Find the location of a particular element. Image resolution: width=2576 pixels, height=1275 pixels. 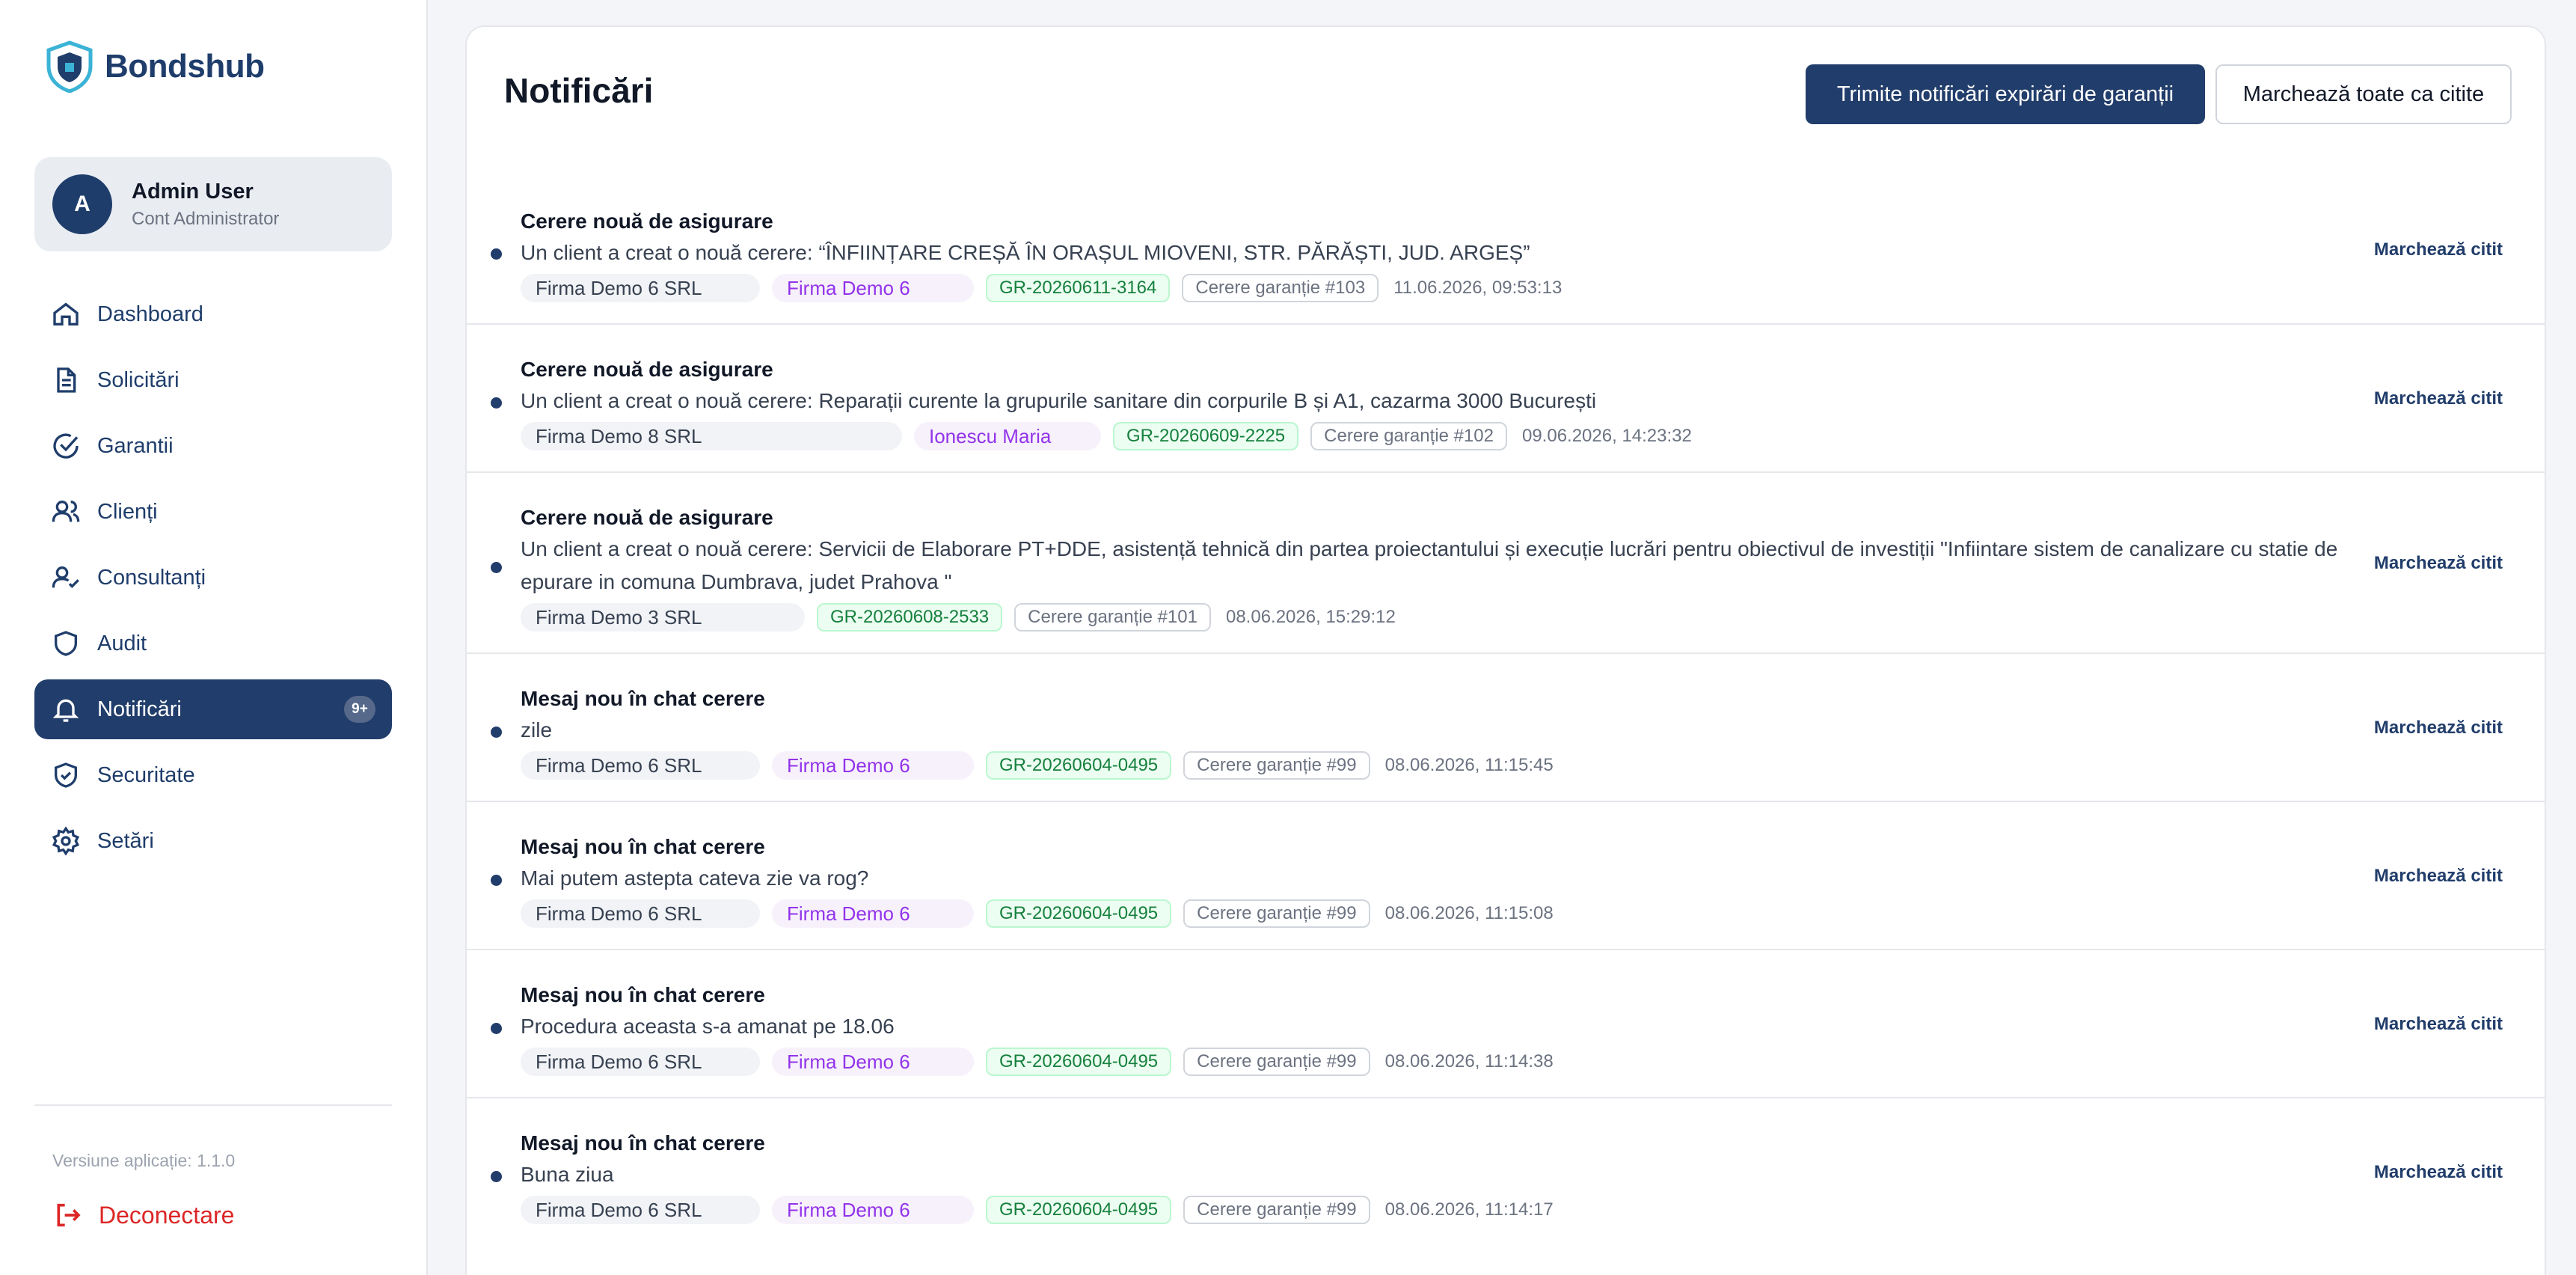

notification-timestamp: 09.06.2026, 14:23:32 is located at coordinates (1606, 436).